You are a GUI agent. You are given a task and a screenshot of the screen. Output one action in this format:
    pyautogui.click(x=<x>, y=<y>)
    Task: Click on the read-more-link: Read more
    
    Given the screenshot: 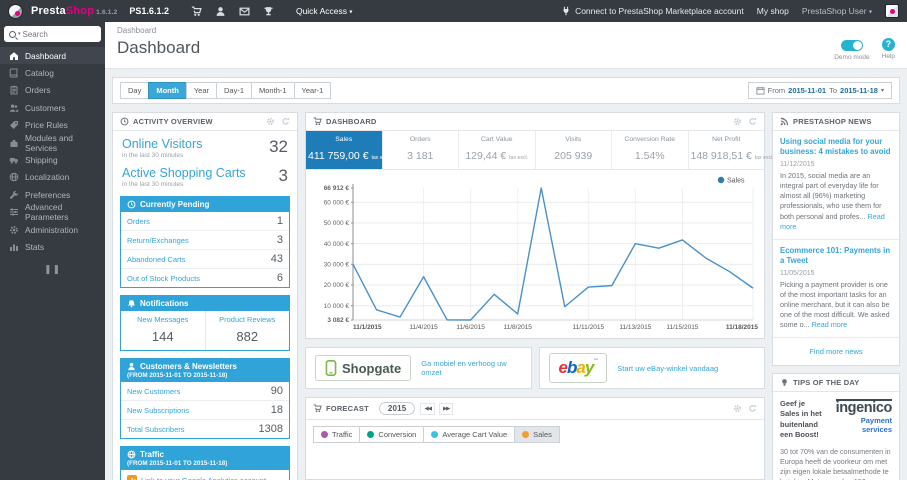 What is the action you would take?
    pyautogui.click(x=830, y=324)
    